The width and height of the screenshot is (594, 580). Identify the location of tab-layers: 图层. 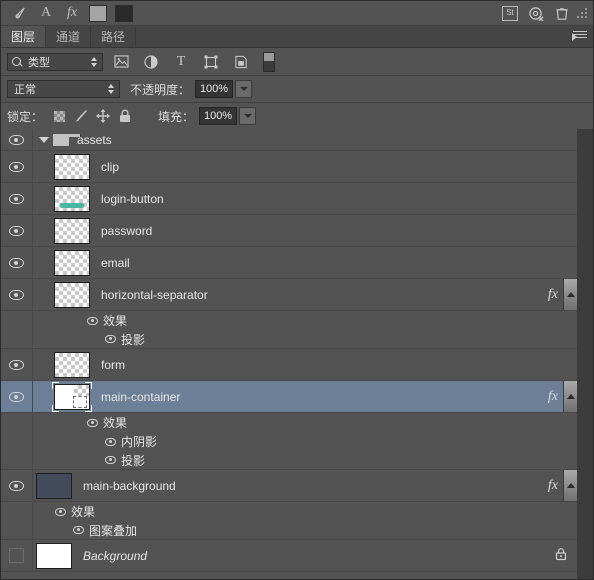
(24, 36).